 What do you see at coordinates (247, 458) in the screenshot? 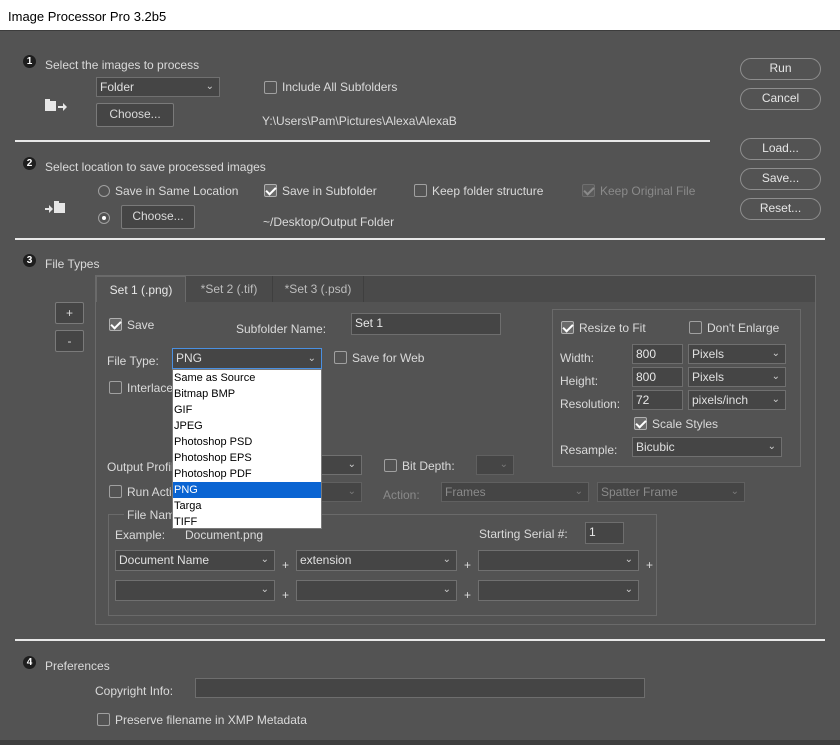
I see `file-type-option: Photoshop EPS` at bounding box center [247, 458].